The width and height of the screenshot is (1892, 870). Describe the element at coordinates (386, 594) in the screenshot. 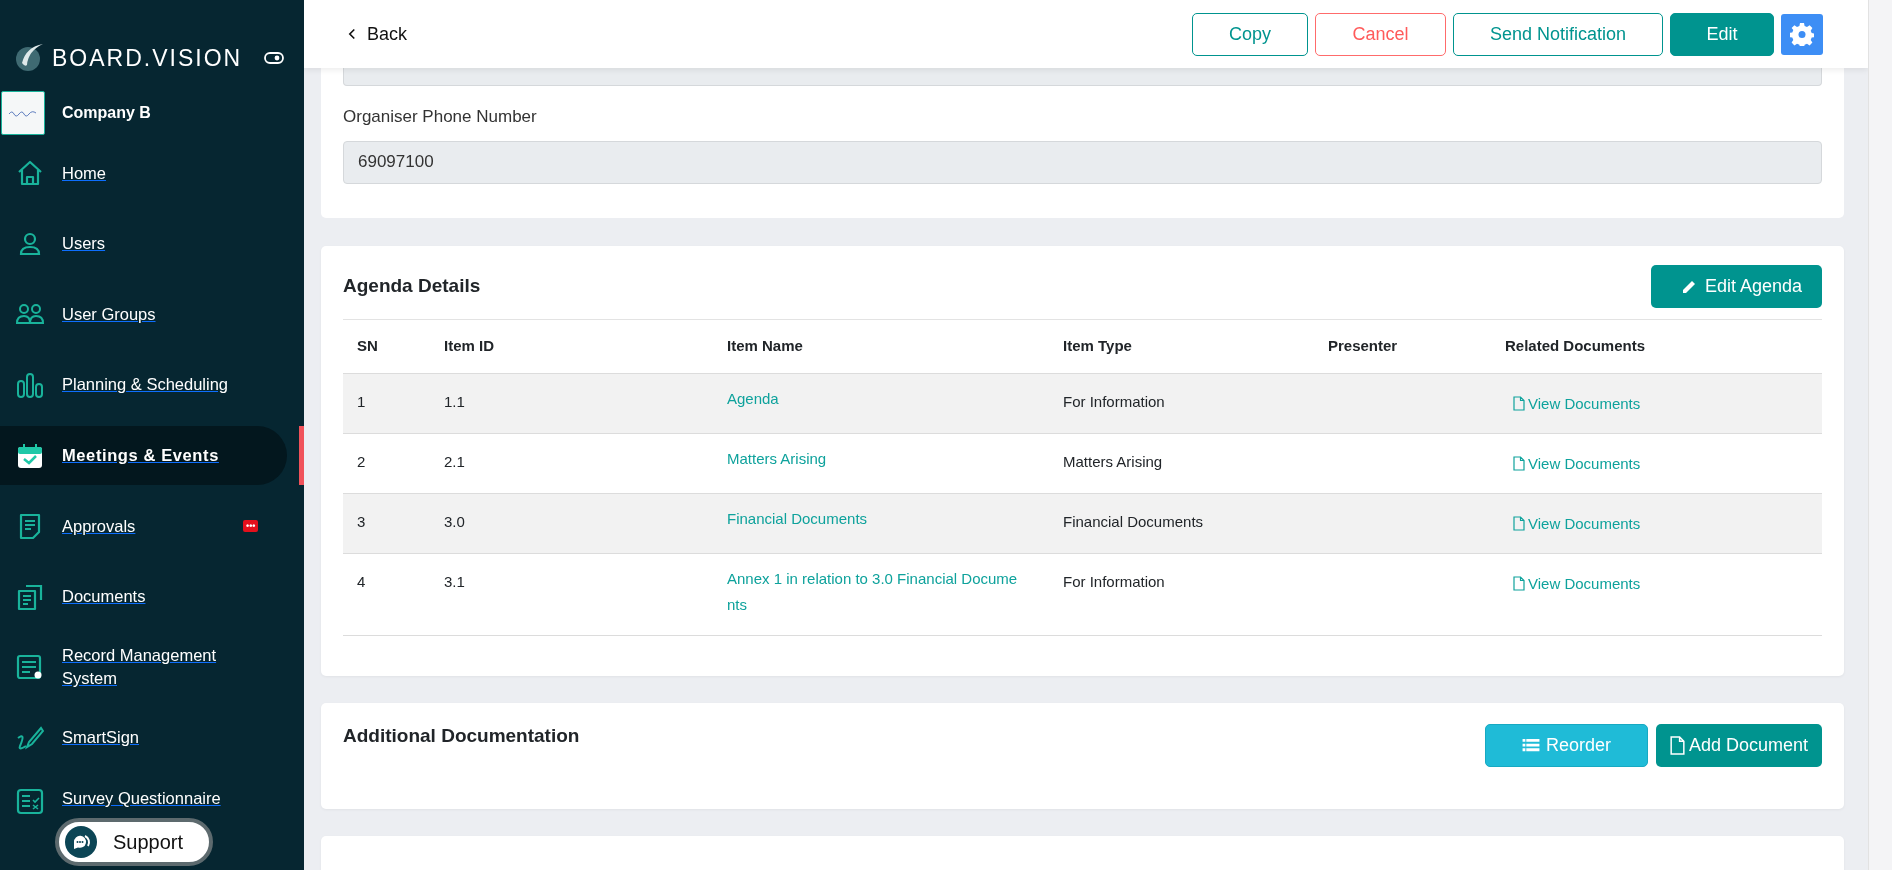

I see `table-cell: 4` at that location.